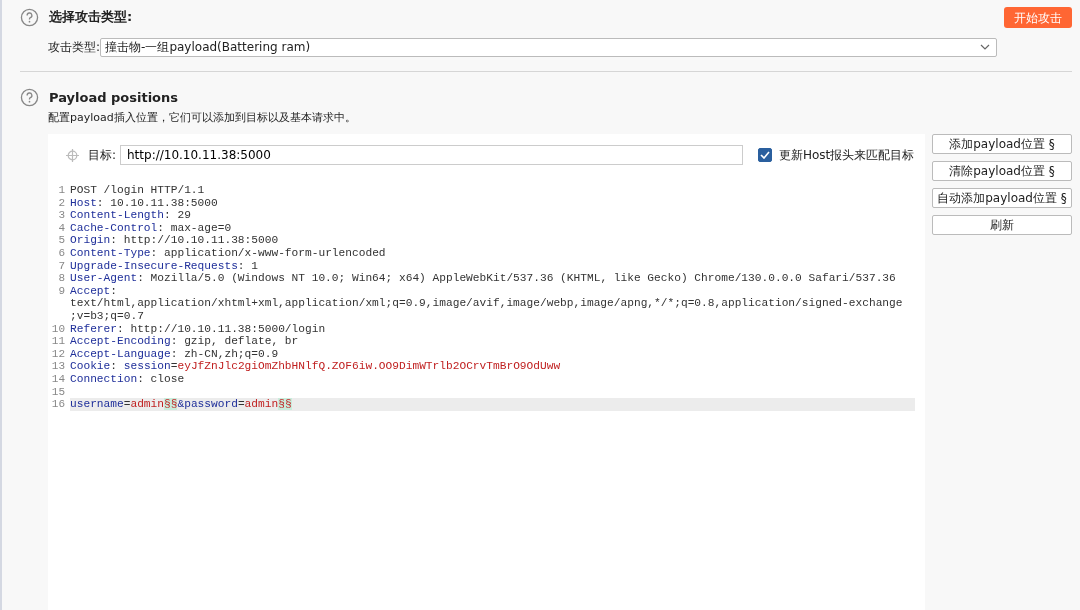 This screenshot has width=1080, height=610. I want to click on line-number: 15, so click(58, 392).